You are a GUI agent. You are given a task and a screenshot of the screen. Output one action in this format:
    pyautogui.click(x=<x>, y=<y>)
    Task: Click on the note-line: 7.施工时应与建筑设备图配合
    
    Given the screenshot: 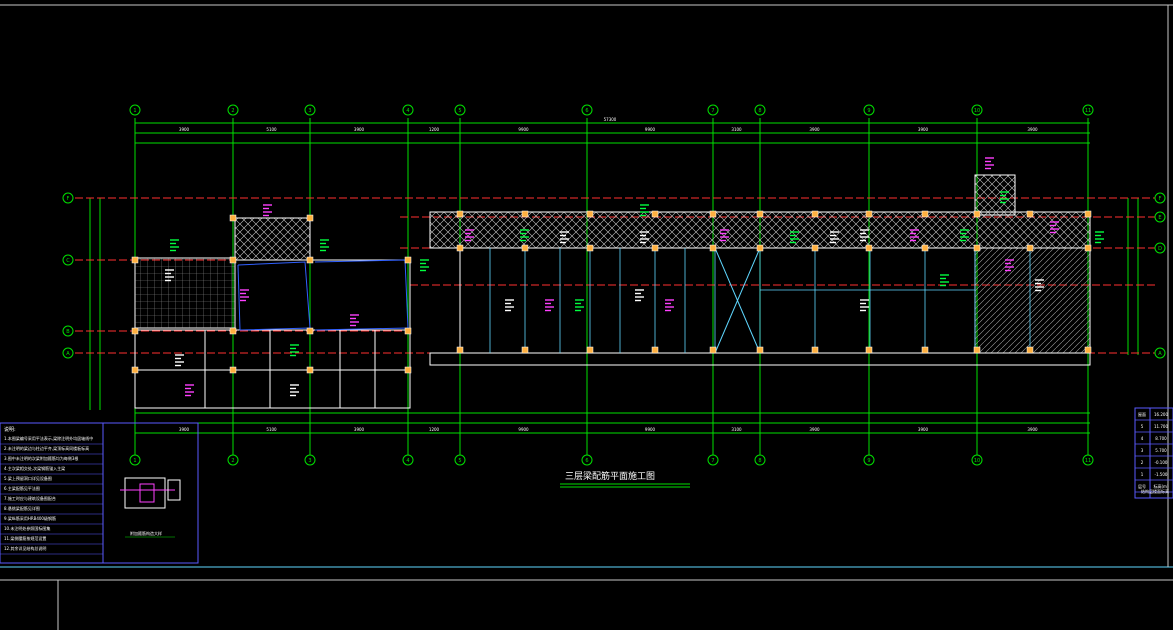 What is the action you would take?
    pyautogui.click(x=30, y=498)
    